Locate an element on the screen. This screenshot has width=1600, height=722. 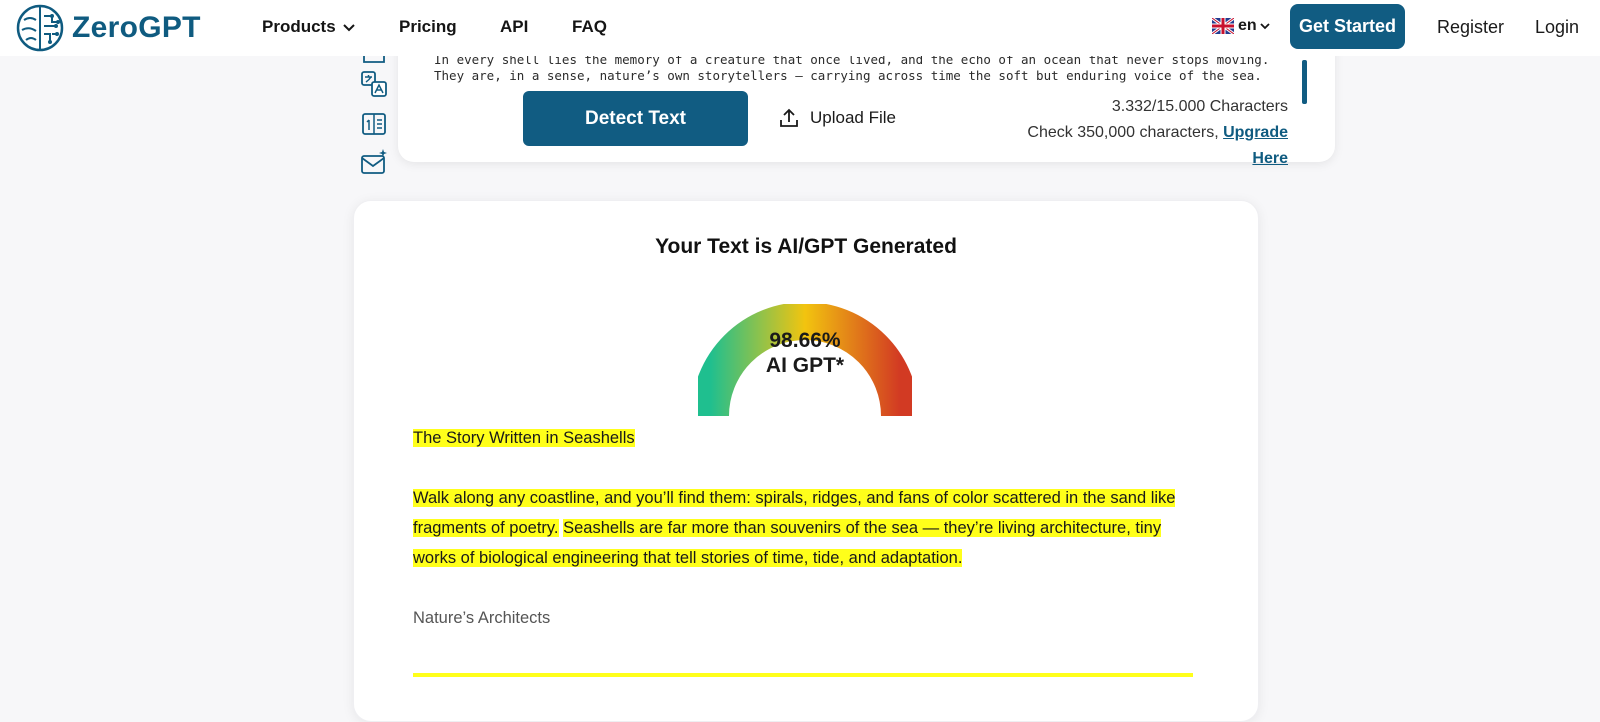
nav-api: API is located at coordinates (514, 27).